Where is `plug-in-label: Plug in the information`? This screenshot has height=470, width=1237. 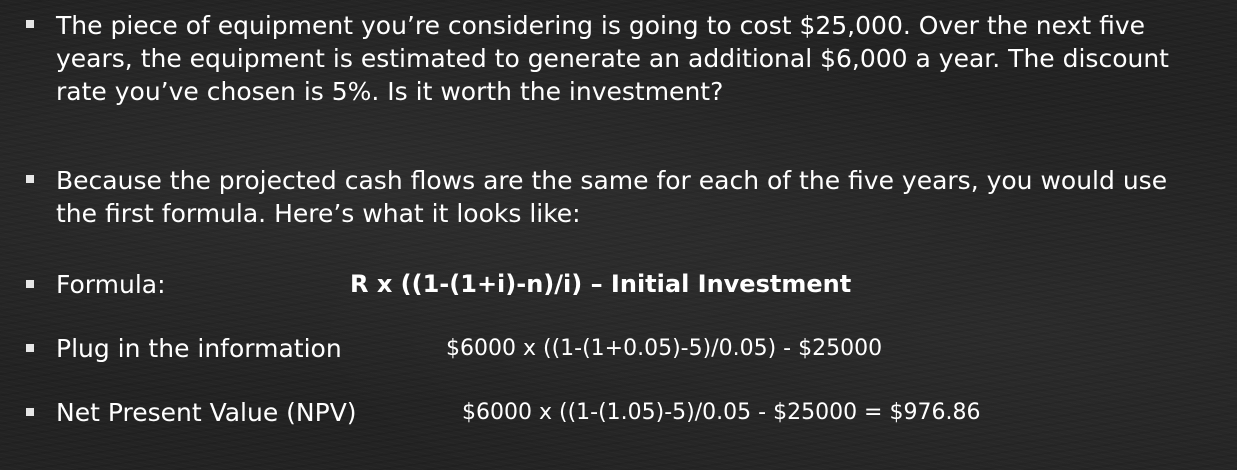 plug-in-label: Plug in the information is located at coordinates (199, 348).